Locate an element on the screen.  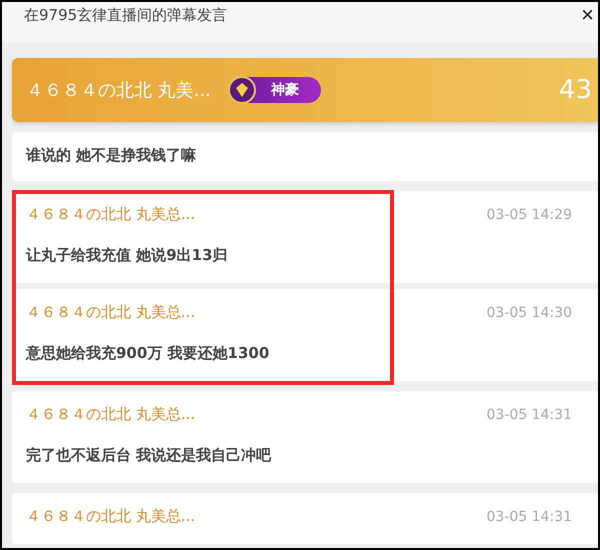
gem-icon is located at coordinates (241, 90).